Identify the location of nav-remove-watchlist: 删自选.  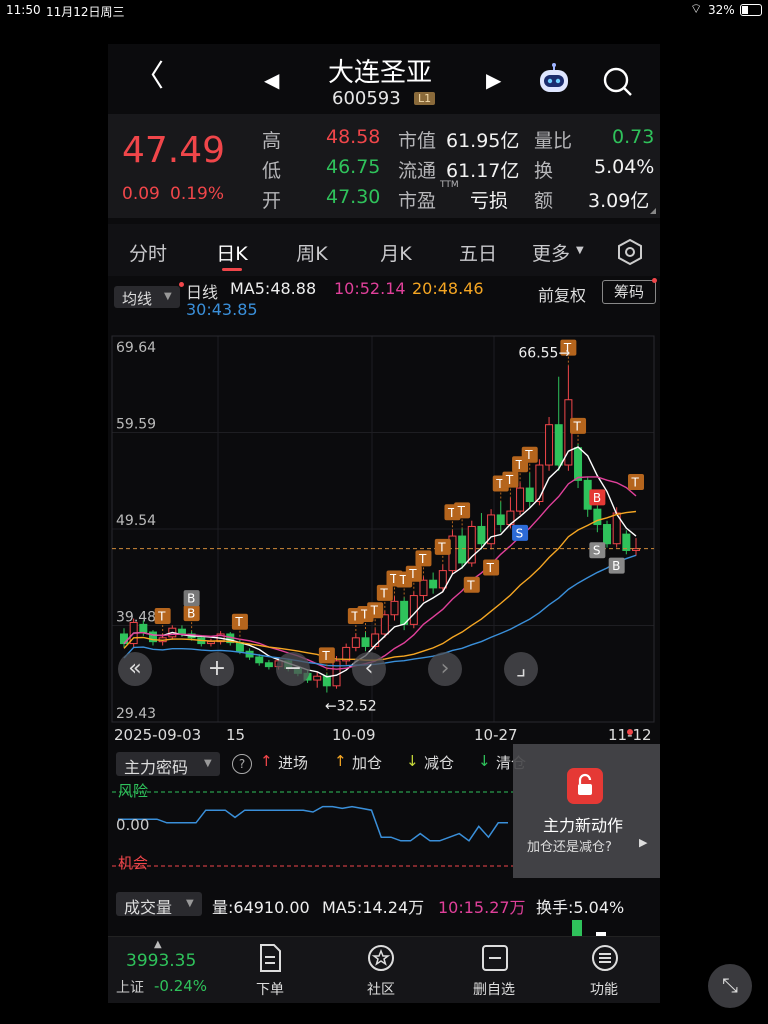
(494, 989).